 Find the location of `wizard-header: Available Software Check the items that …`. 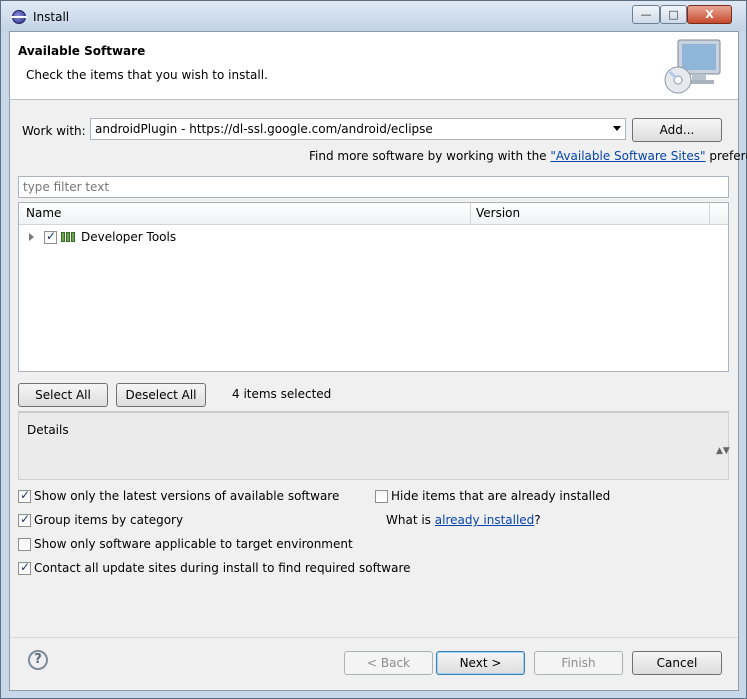

wizard-header: Available Software Check the items that … is located at coordinates (374, 66).